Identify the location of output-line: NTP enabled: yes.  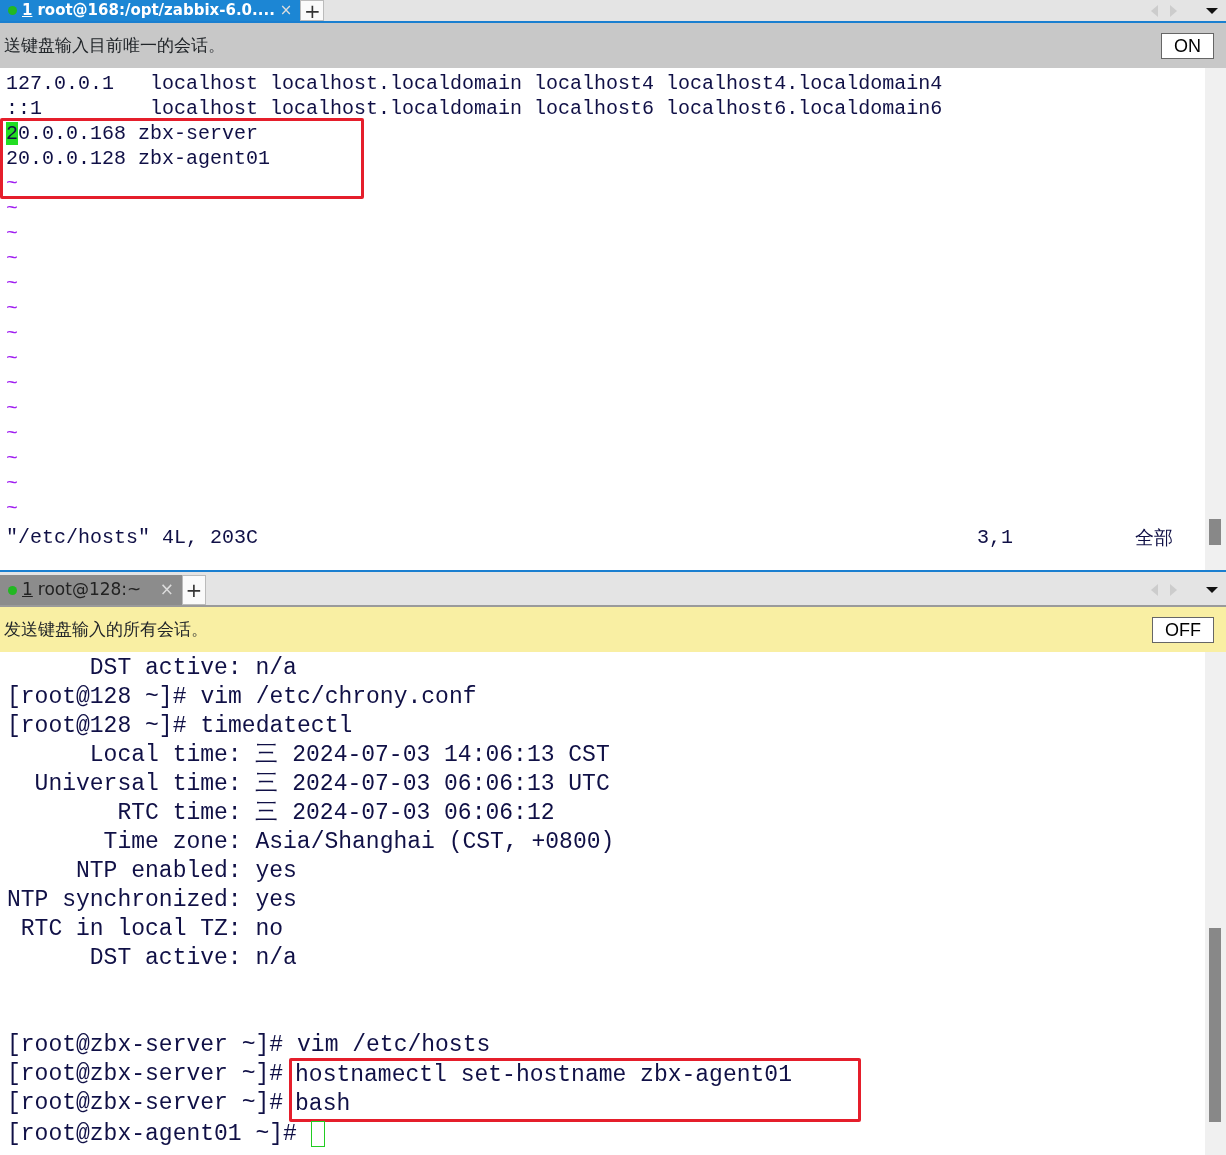
(186, 871).